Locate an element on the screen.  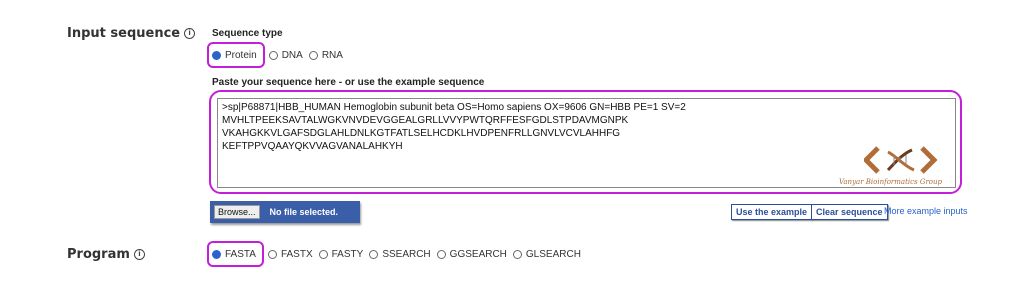
radio-dna-dot is located at coordinates (273, 55).